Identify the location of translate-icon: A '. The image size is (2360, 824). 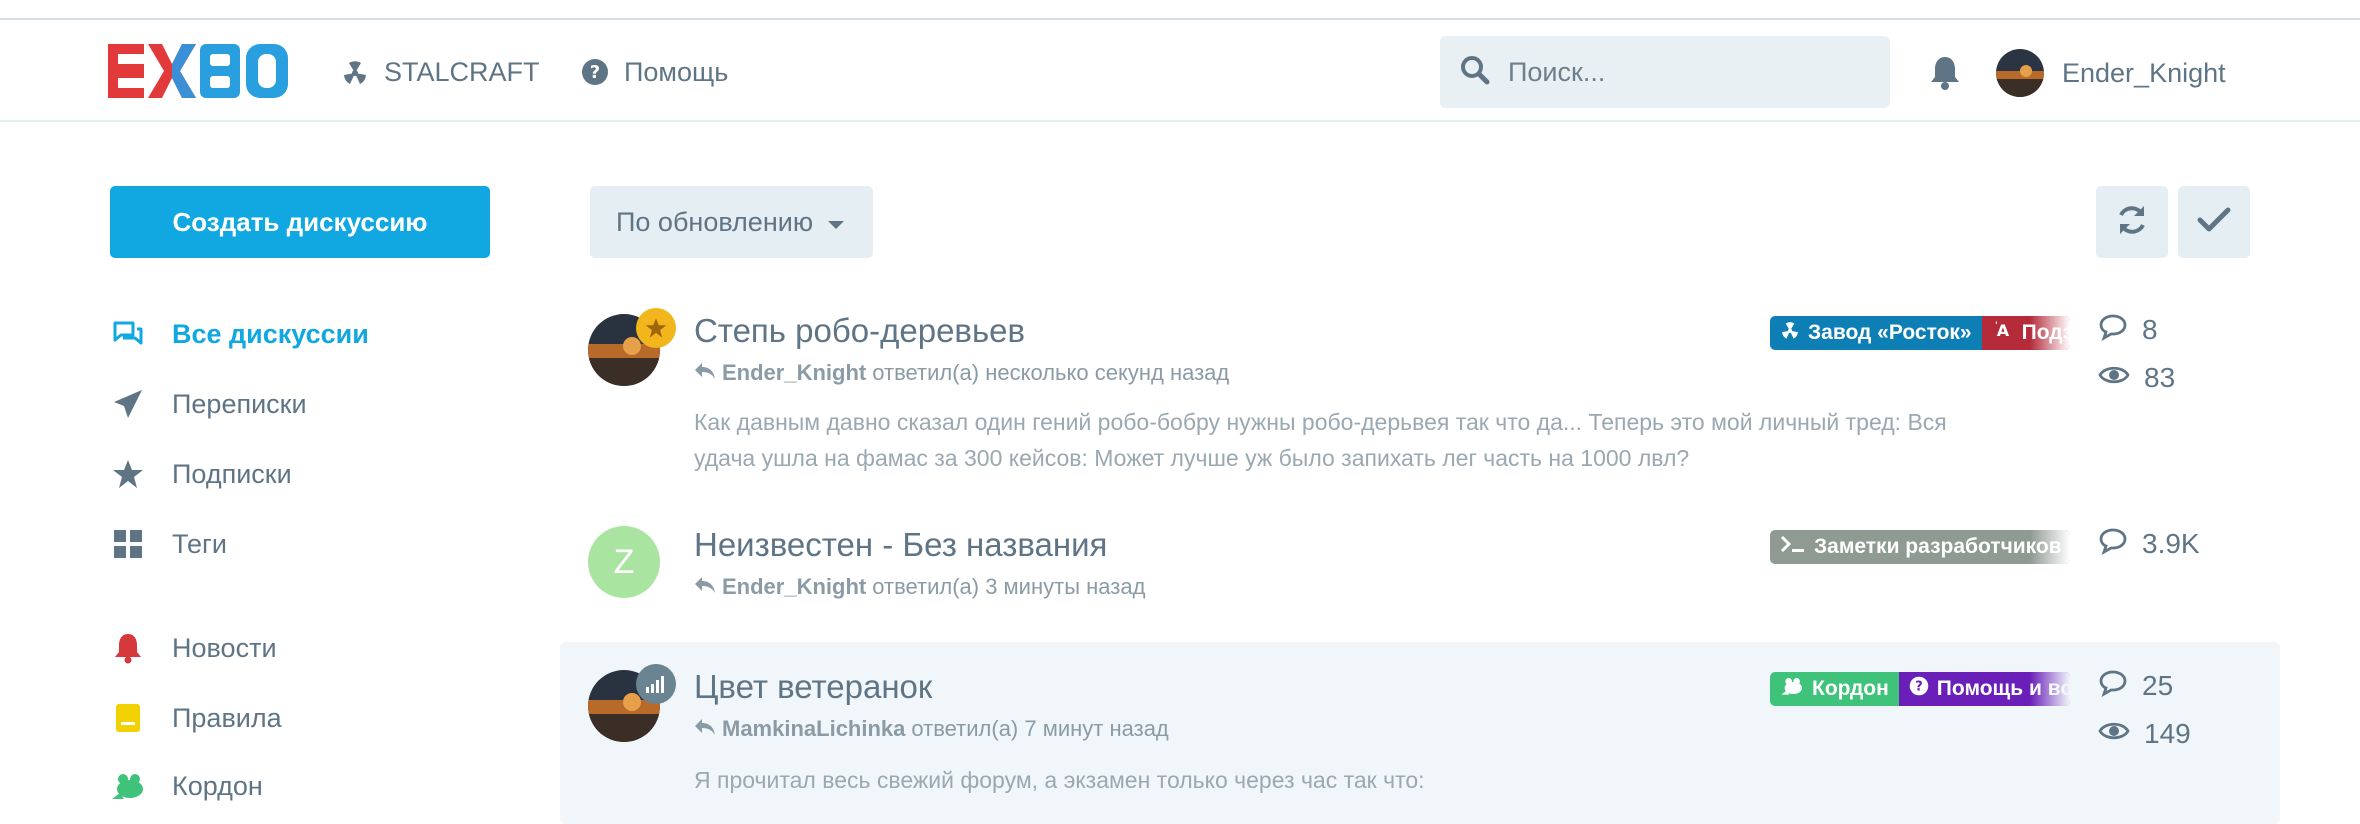
(2003, 333).